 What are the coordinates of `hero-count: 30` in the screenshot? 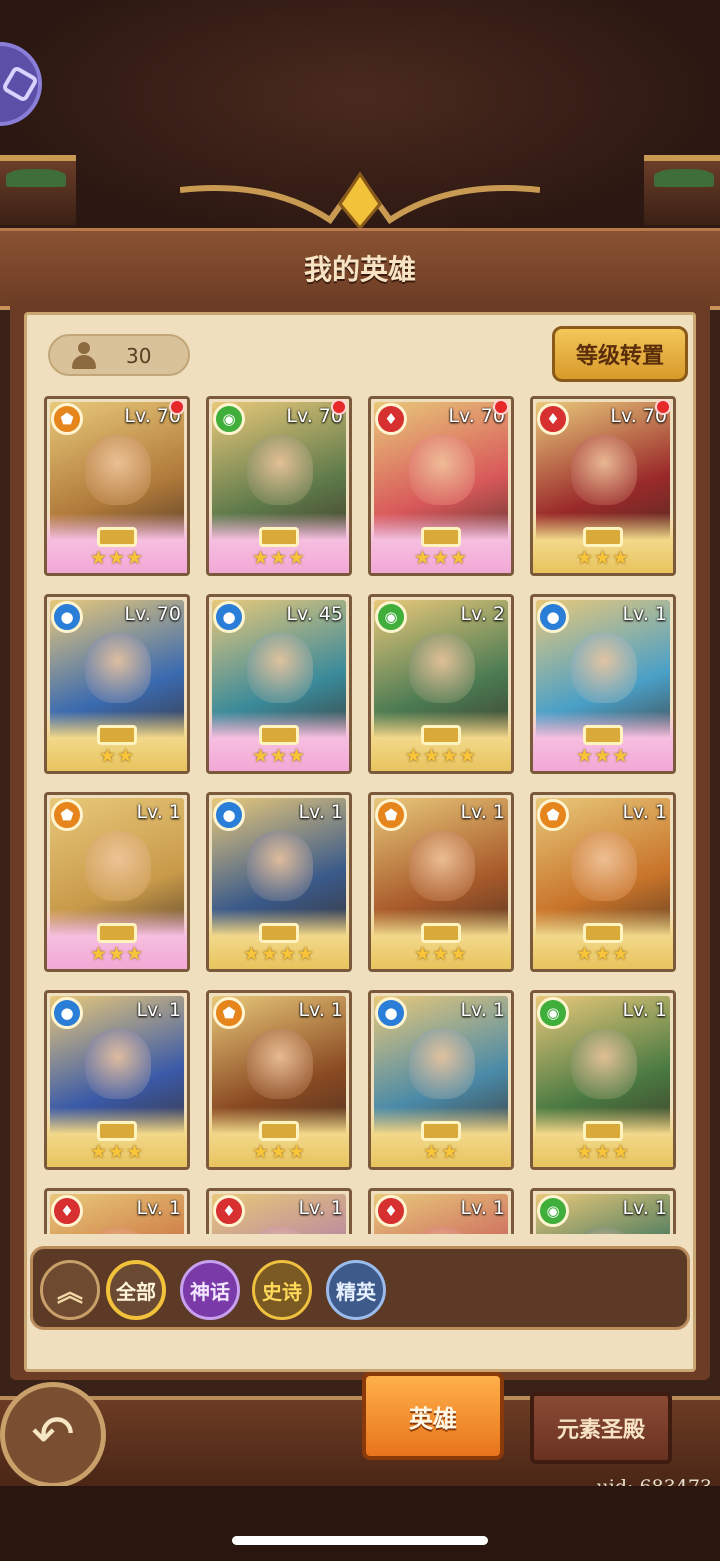 It's located at (139, 356).